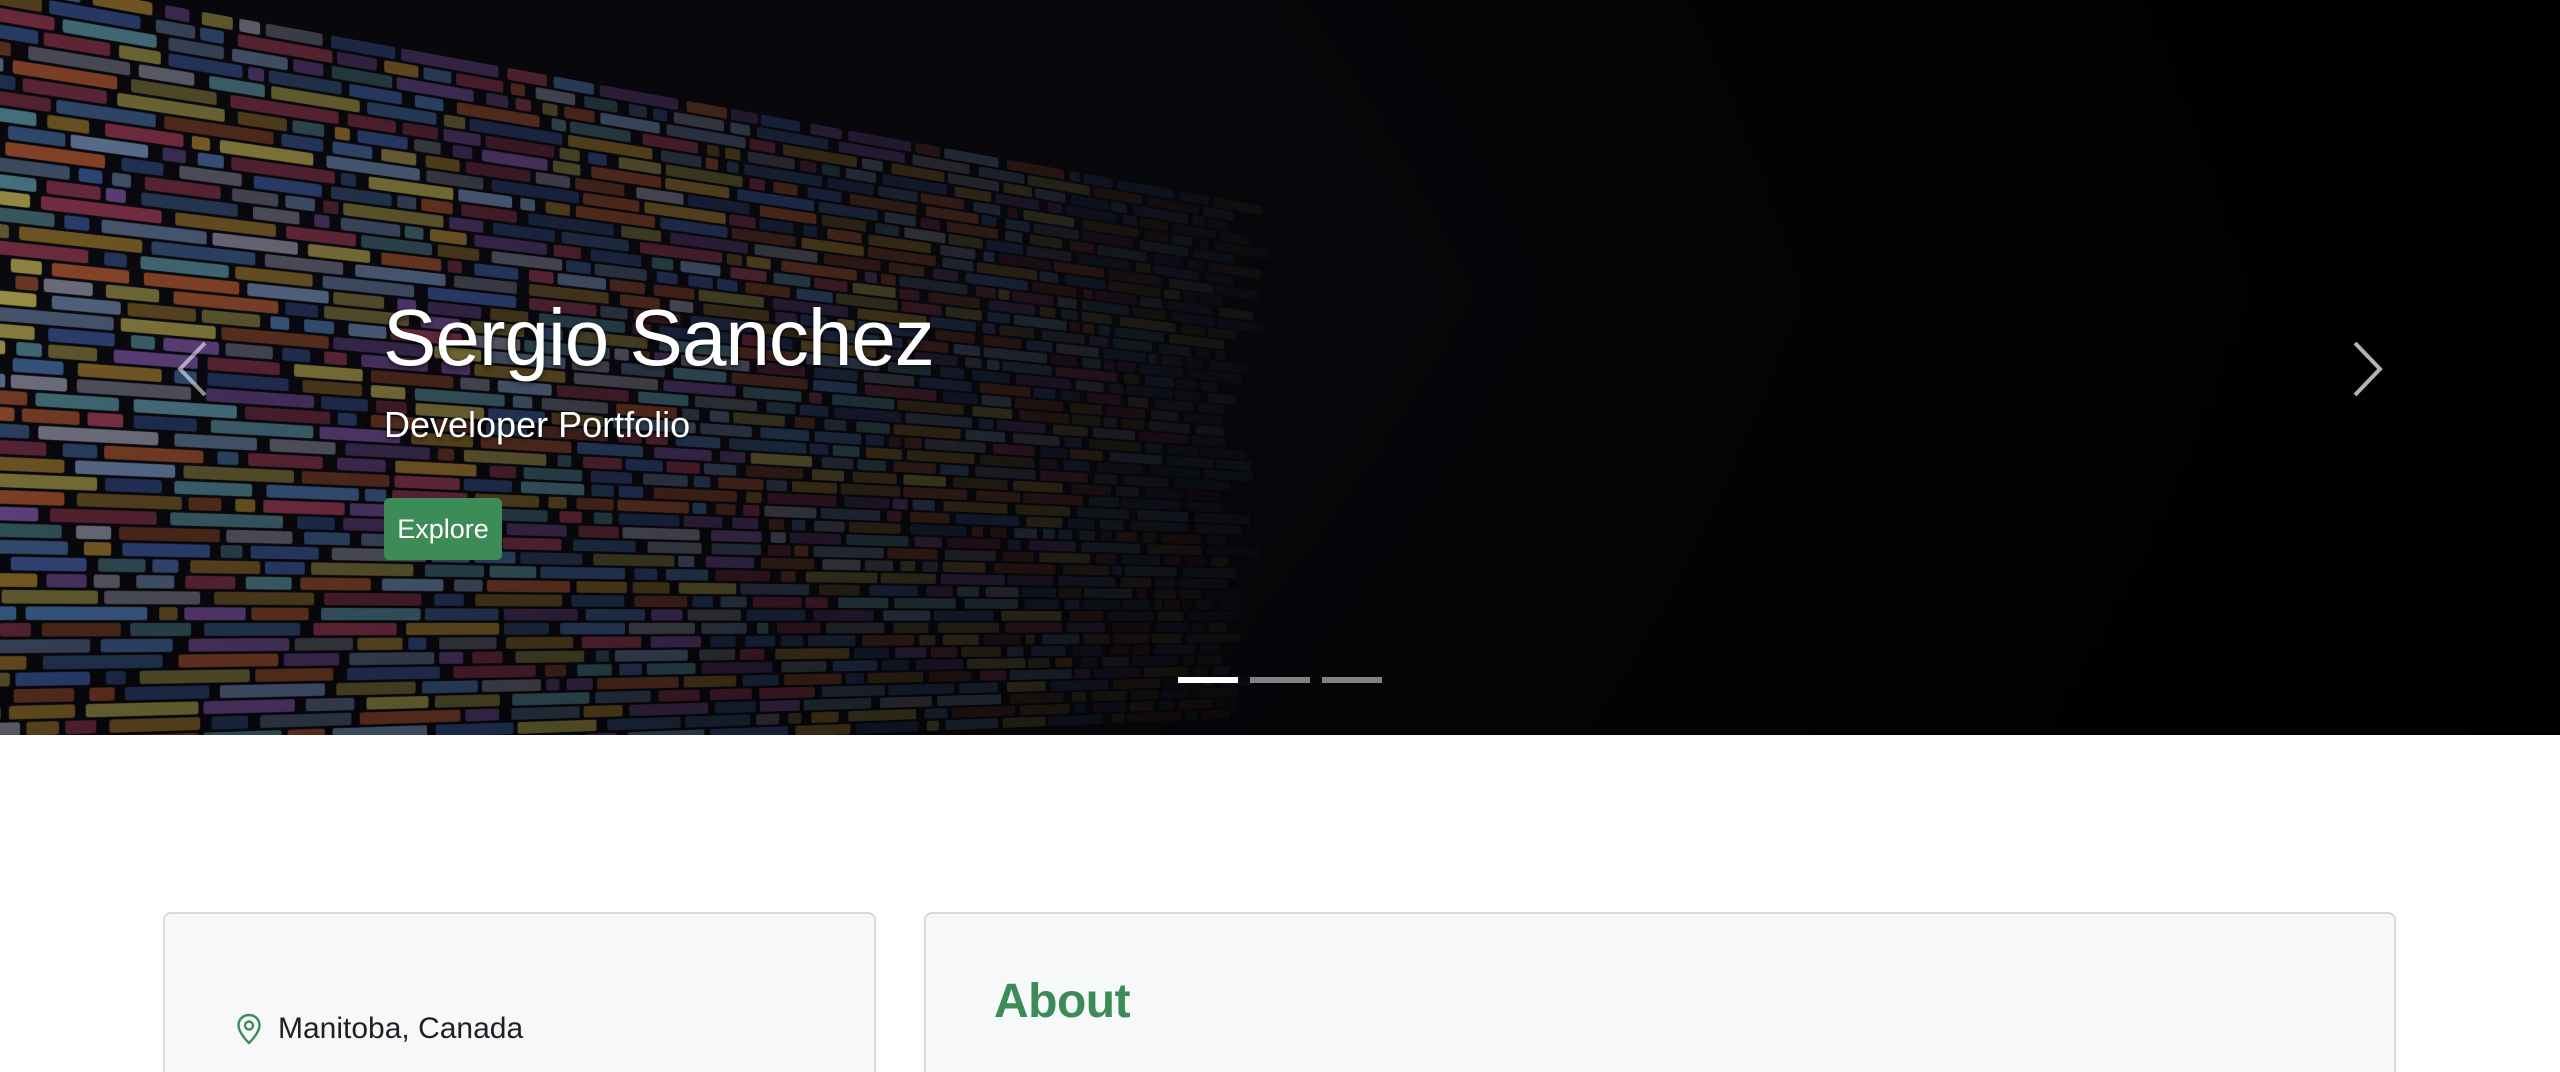 The image size is (2560, 1072). Describe the element at coordinates (659, 337) in the screenshot. I see `hero-title: Sergio Sanchez` at that location.